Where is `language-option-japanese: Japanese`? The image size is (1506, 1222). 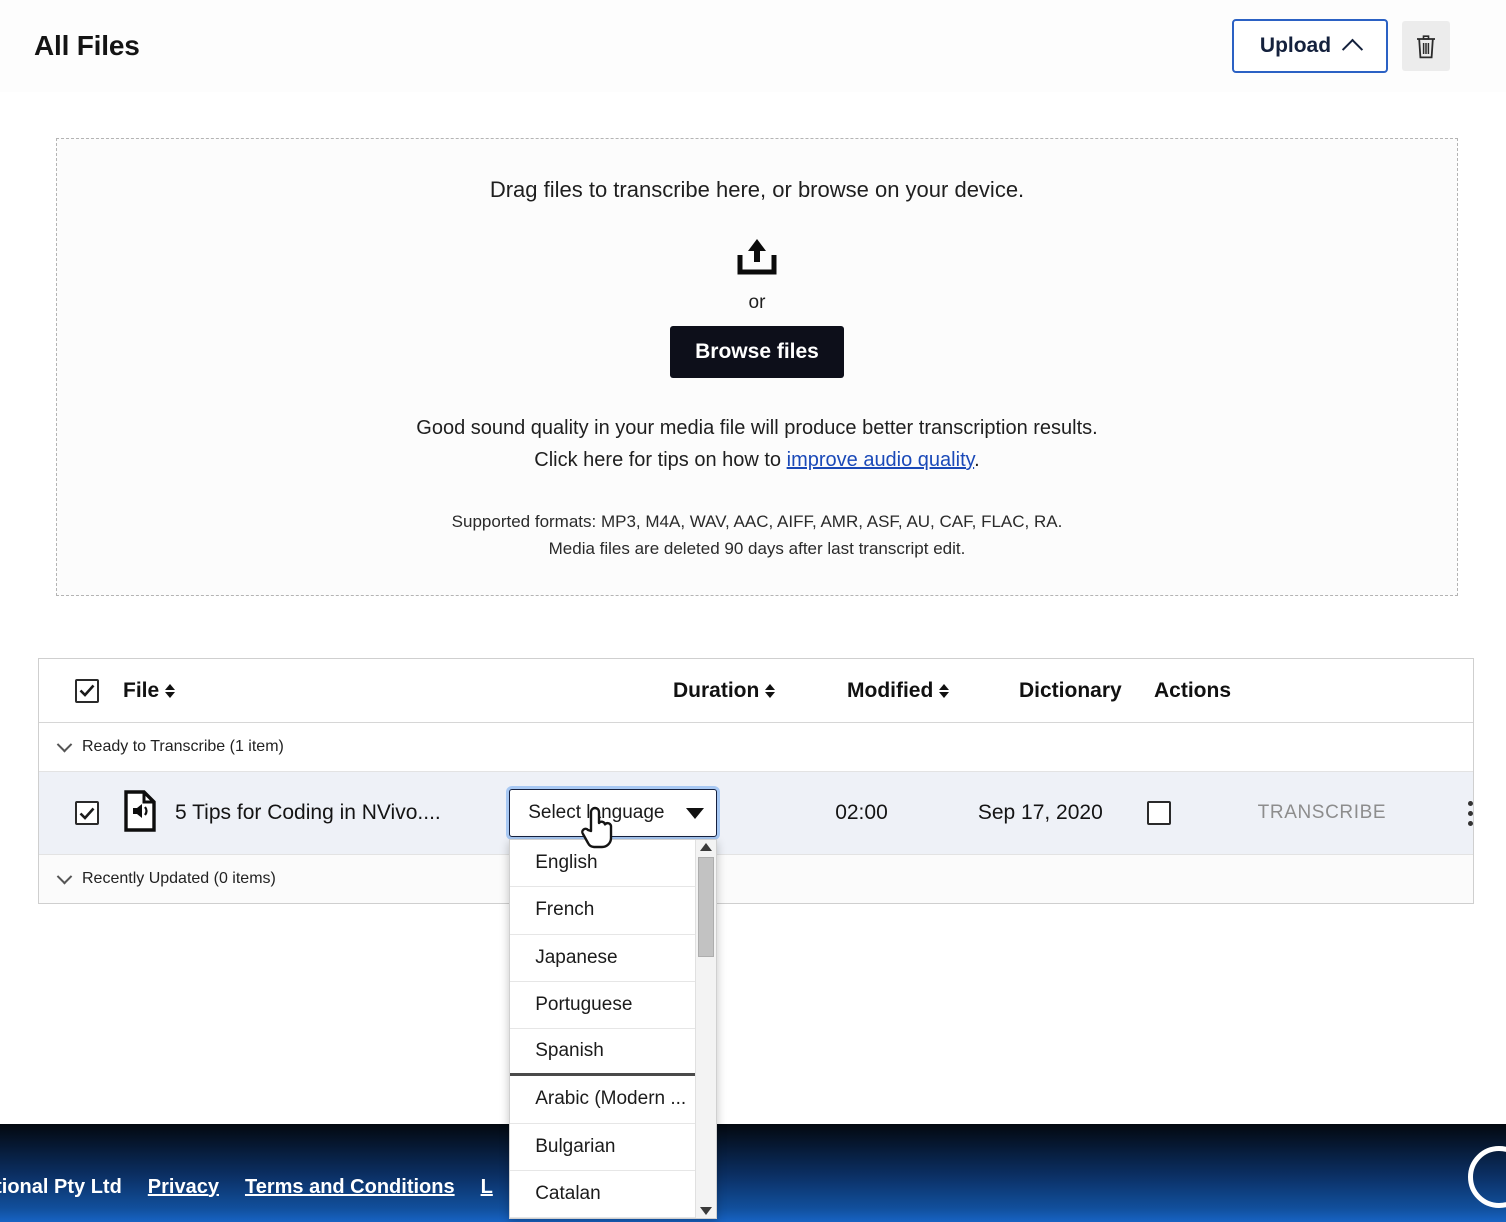 language-option-japanese: Japanese is located at coordinates (603, 958).